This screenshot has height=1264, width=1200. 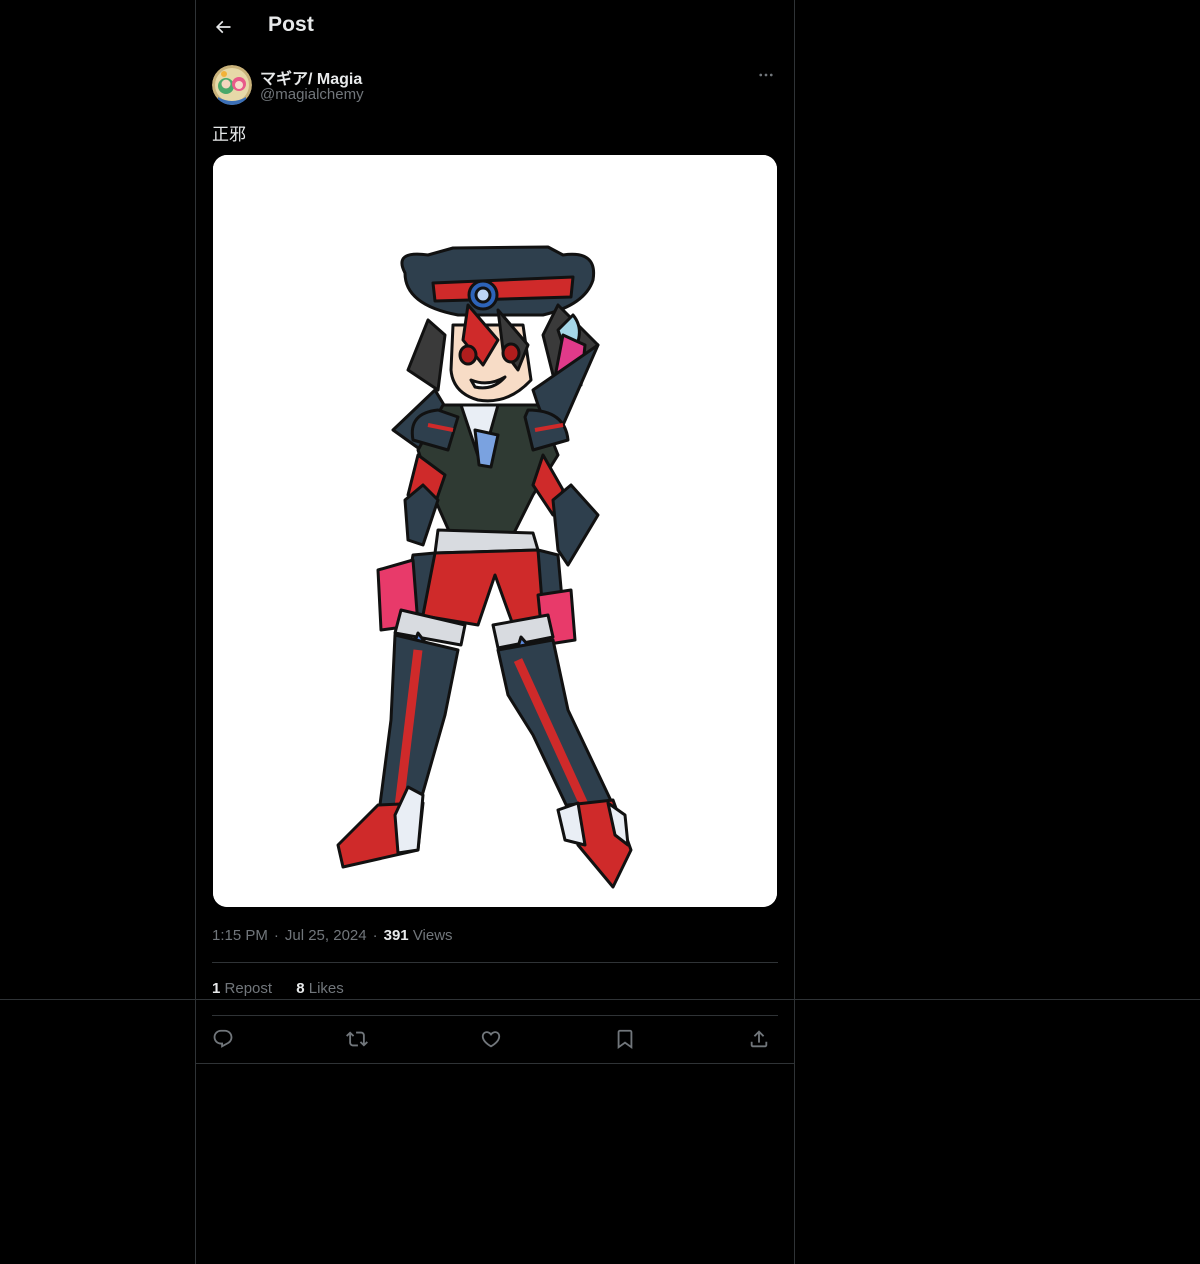 What do you see at coordinates (300, 988) in the screenshot?
I see `likes-count: 8` at bounding box center [300, 988].